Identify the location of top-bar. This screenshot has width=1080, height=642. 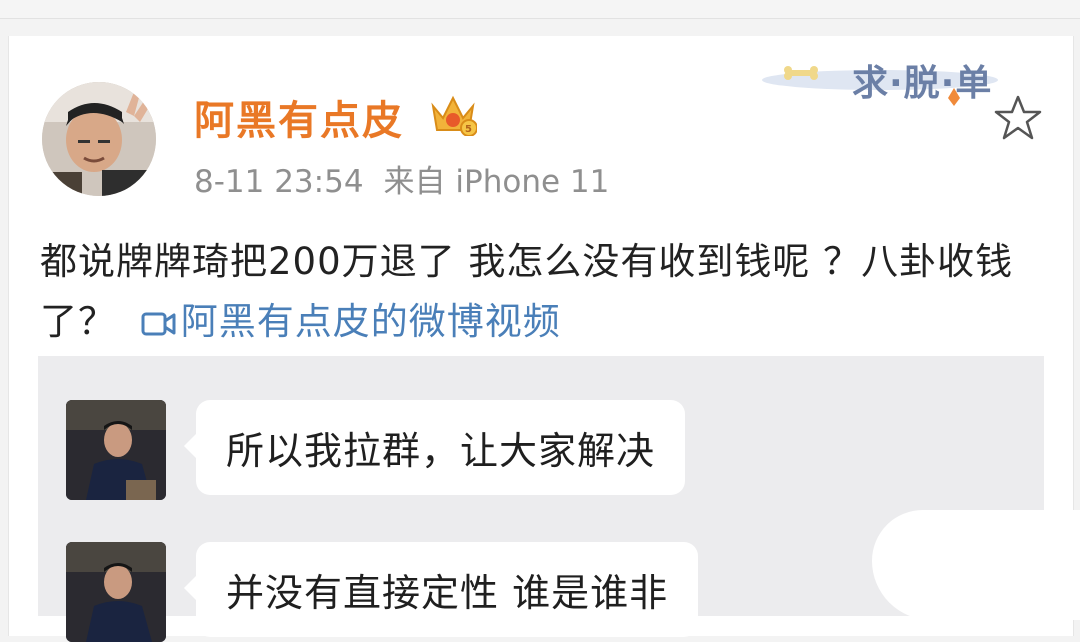
(540, 9).